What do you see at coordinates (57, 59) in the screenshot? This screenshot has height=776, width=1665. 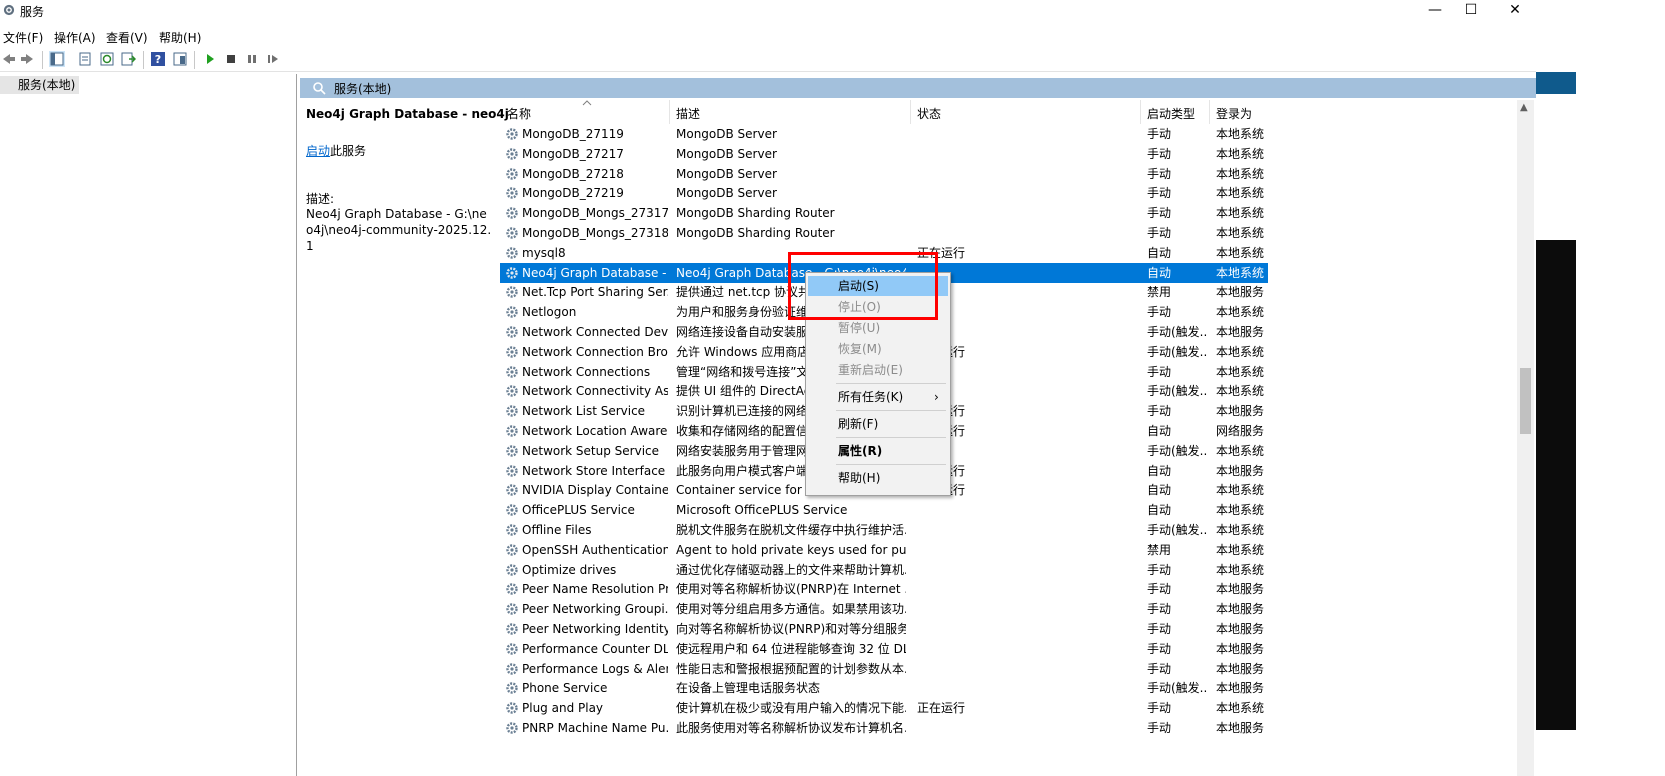 I see `show-tree-icon` at bounding box center [57, 59].